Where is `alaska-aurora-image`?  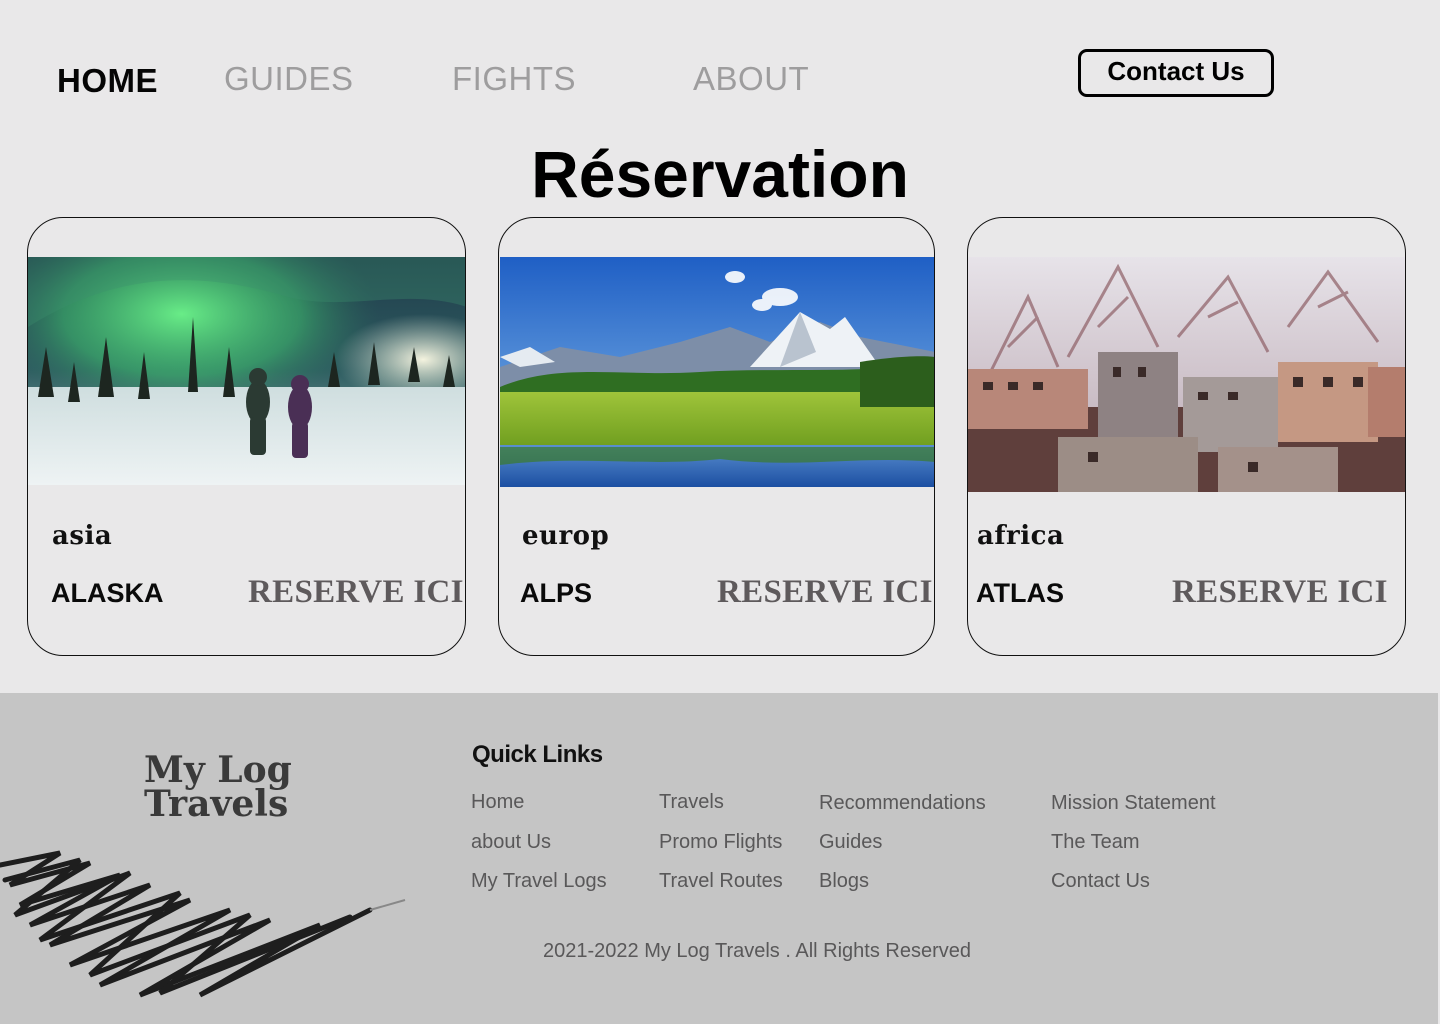
alaska-aurora-image is located at coordinates (246, 372).